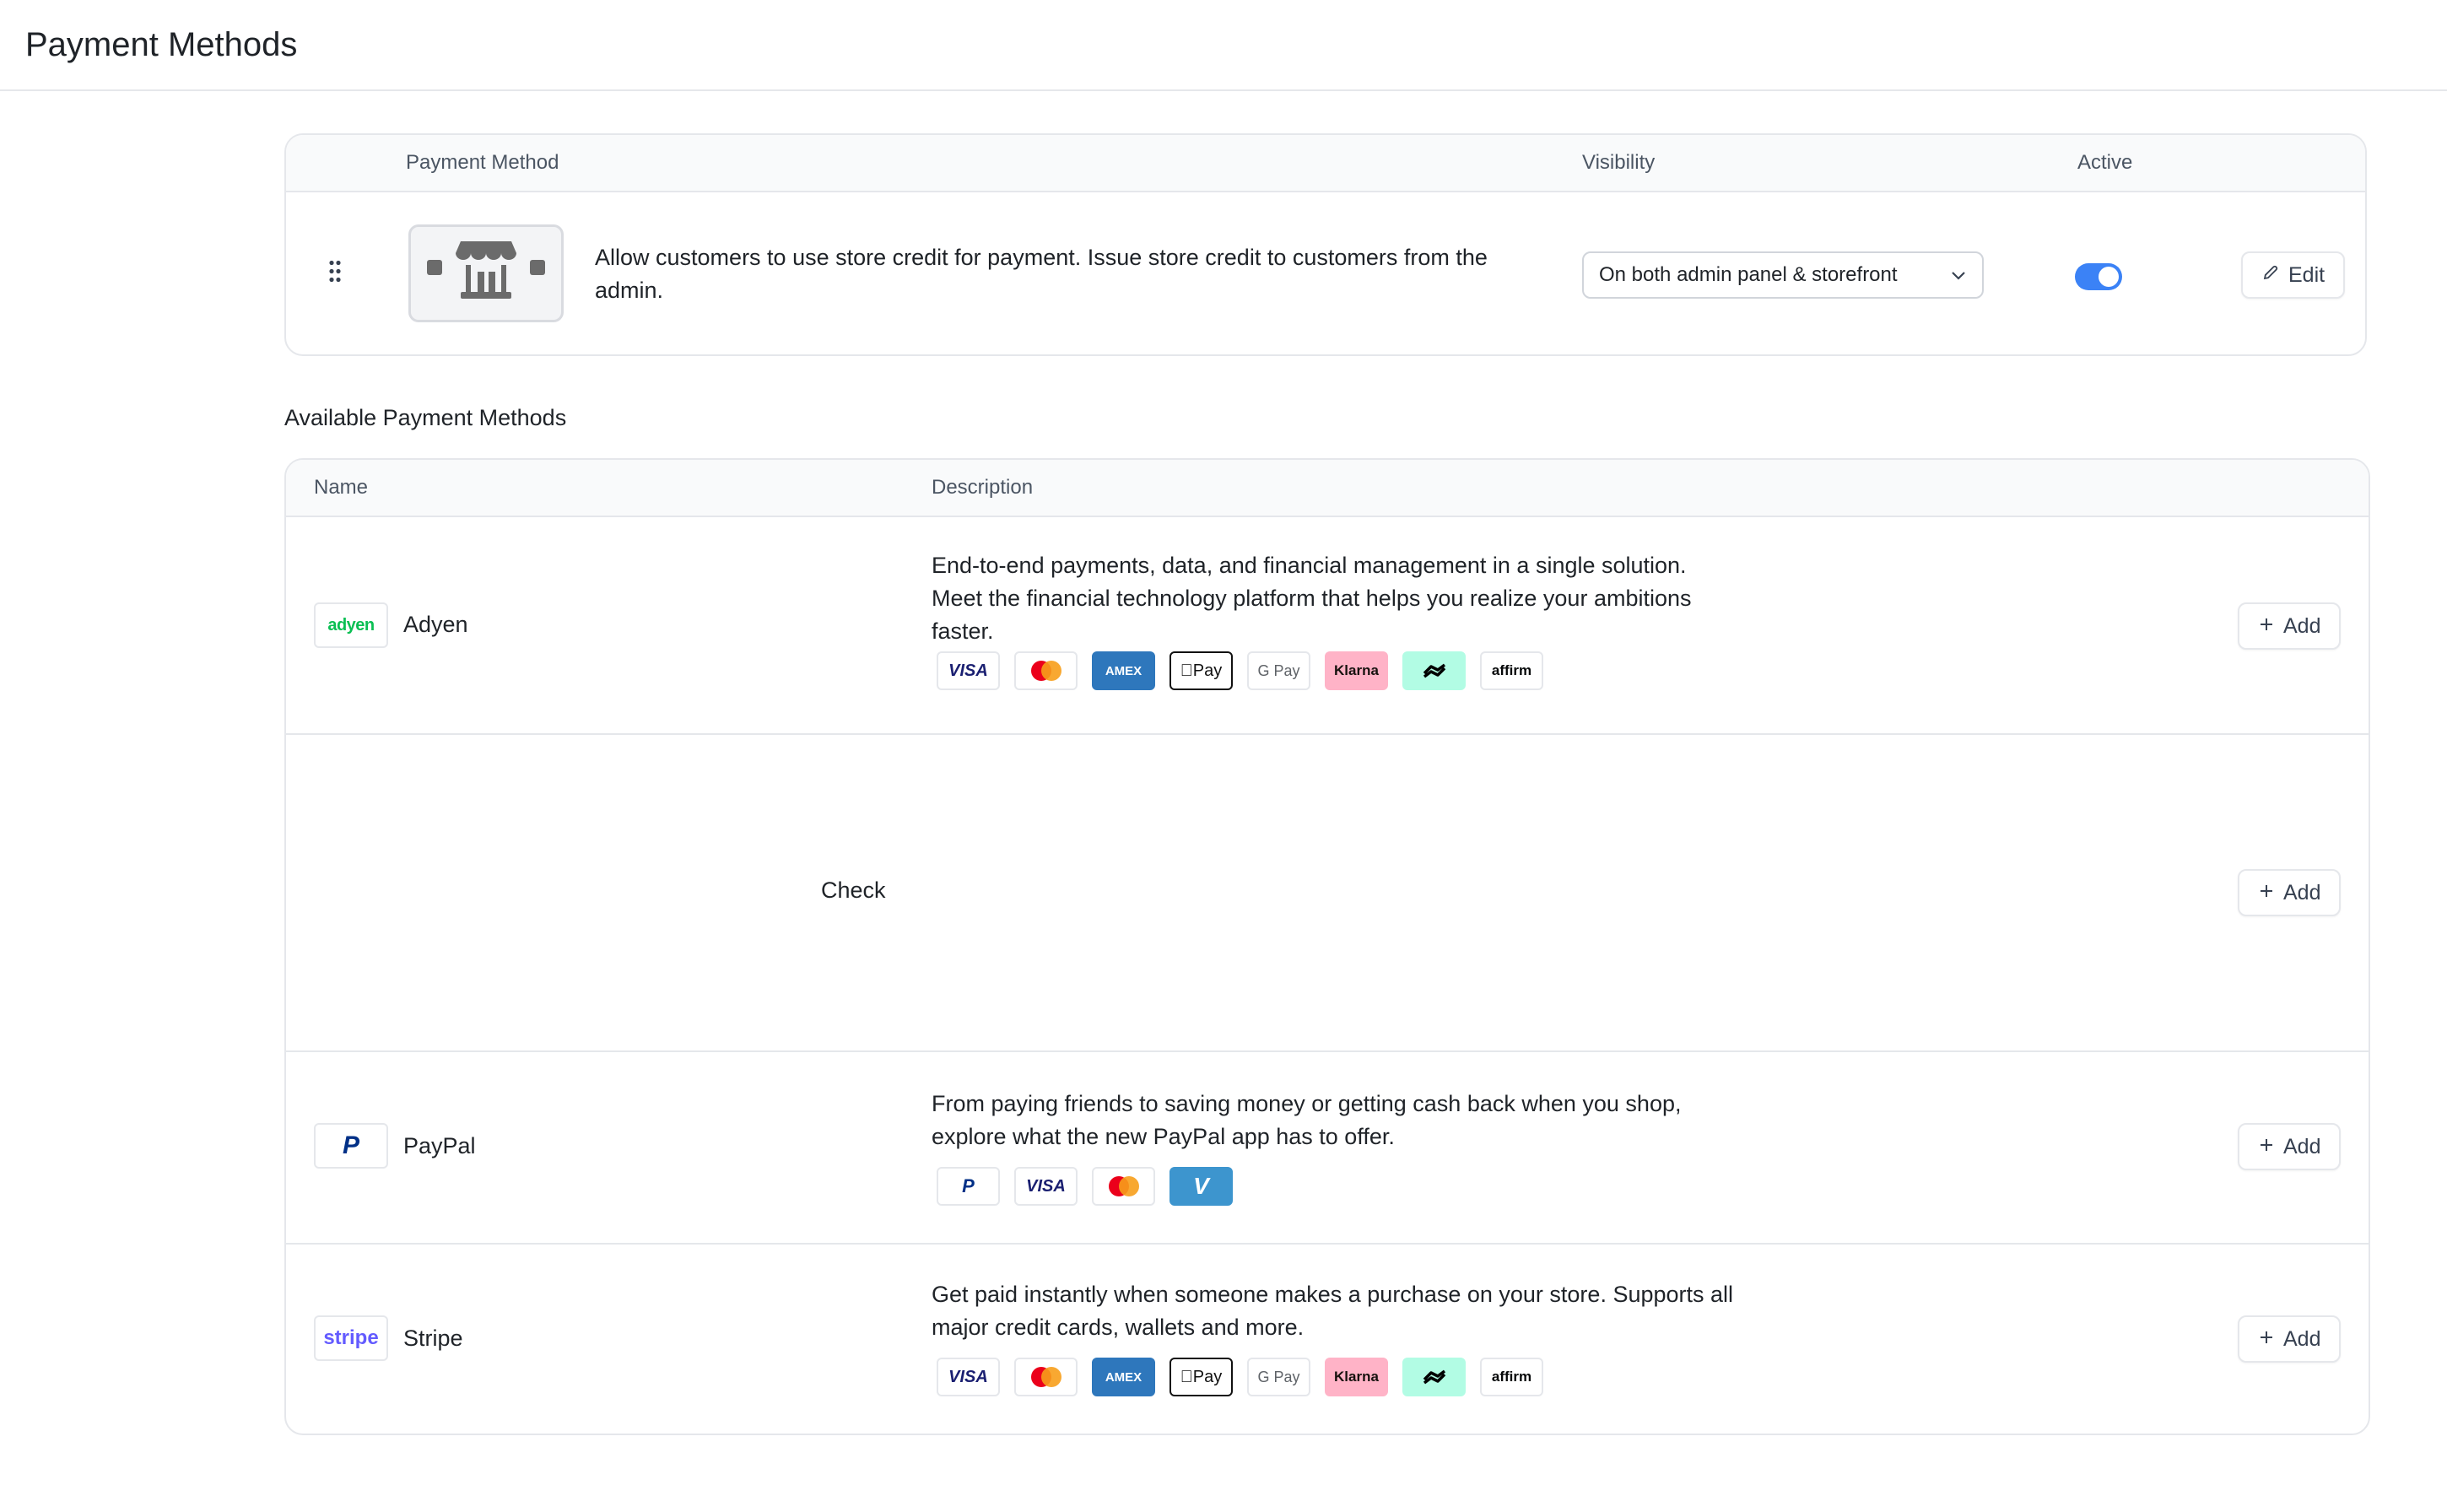 The height and width of the screenshot is (1512, 2447). What do you see at coordinates (351, 625) in the screenshot?
I see `adyen-logo: adyen` at bounding box center [351, 625].